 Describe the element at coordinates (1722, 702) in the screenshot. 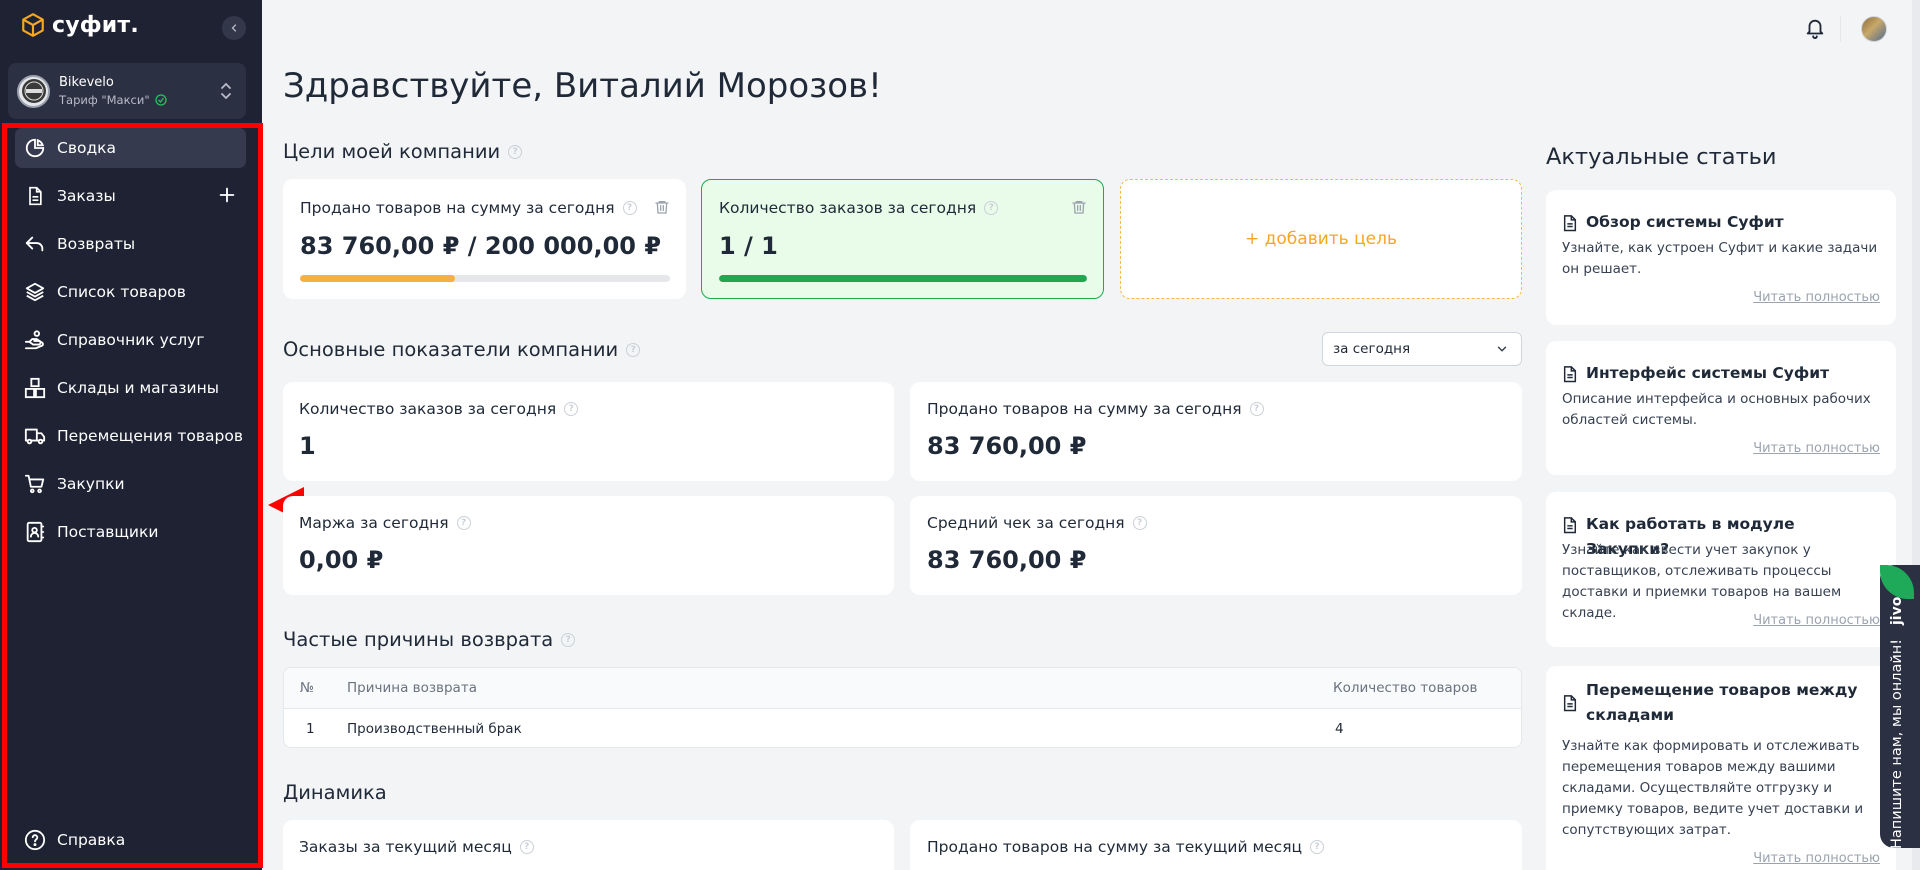

I see `article-title-text: Перемещение товаров между складами` at that location.